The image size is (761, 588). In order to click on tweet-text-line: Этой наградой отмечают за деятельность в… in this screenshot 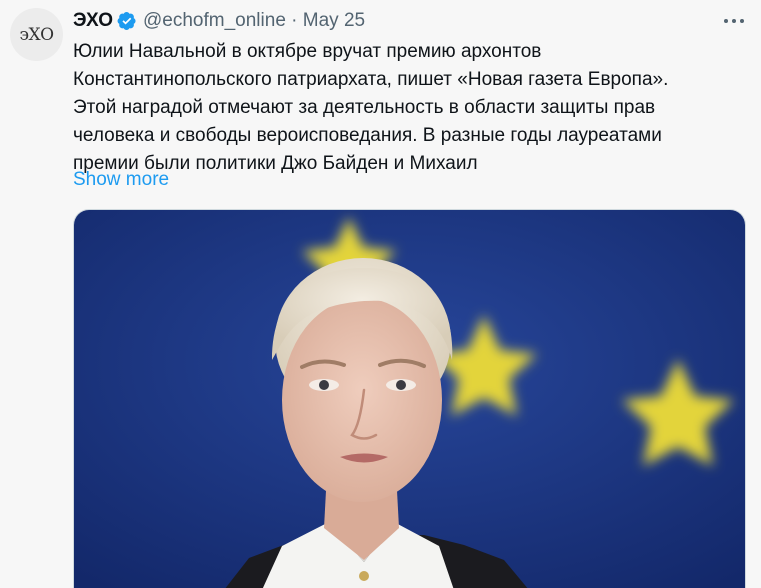, I will do `click(364, 107)`.